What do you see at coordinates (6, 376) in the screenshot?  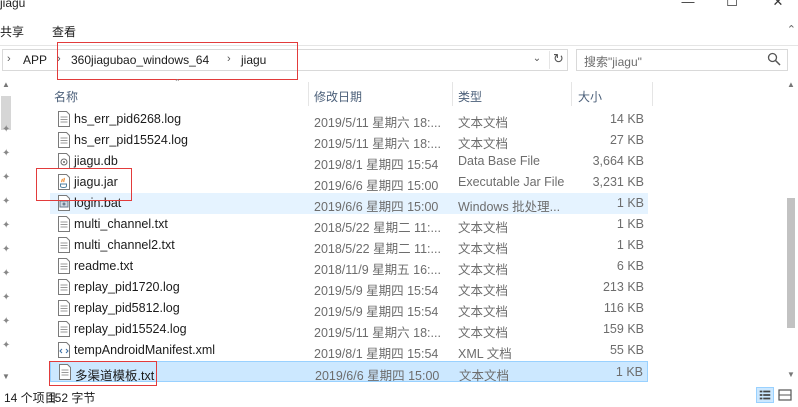 I see `scroll-down-arrow-icon: ▼` at bounding box center [6, 376].